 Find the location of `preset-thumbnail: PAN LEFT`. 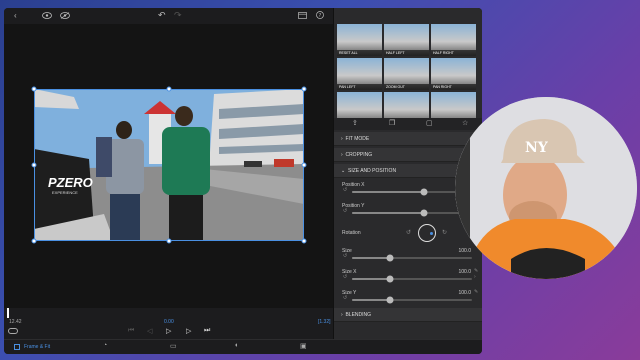

preset-thumbnail: PAN LEFT is located at coordinates (359, 74).